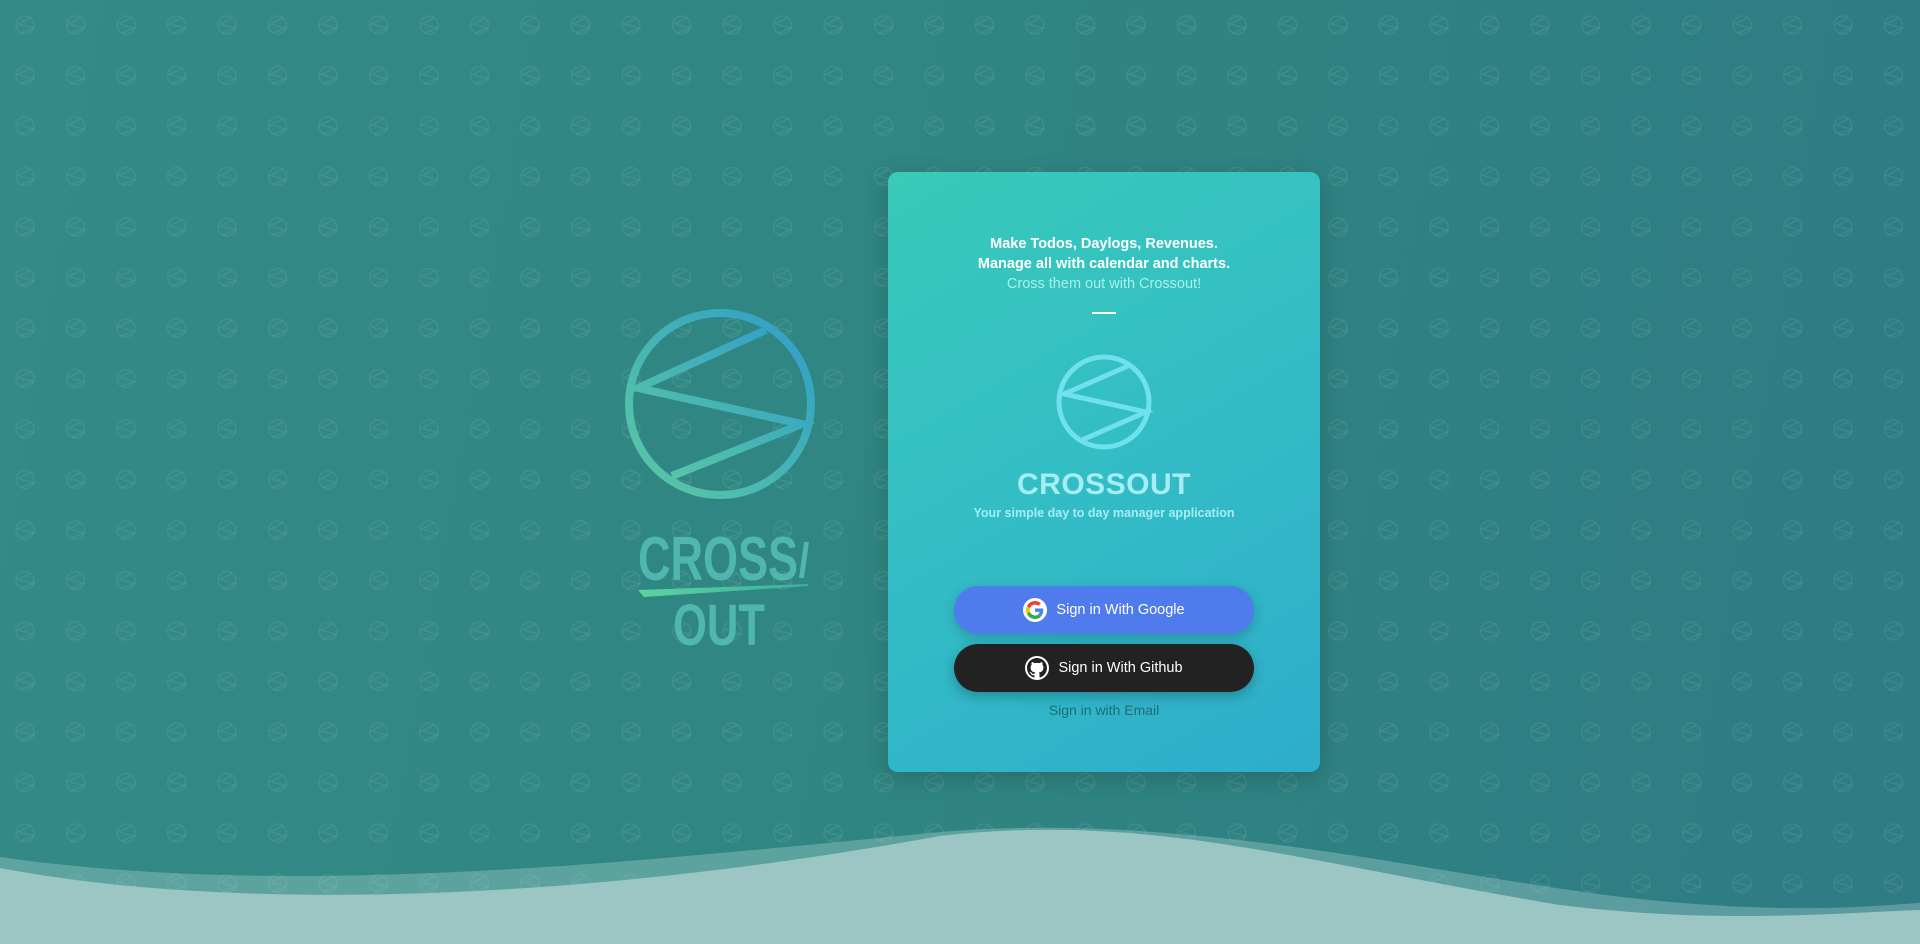  What do you see at coordinates (1103, 484) in the screenshot?
I see `app-name: CROSSOUT` at bounding box center [1103, 484].